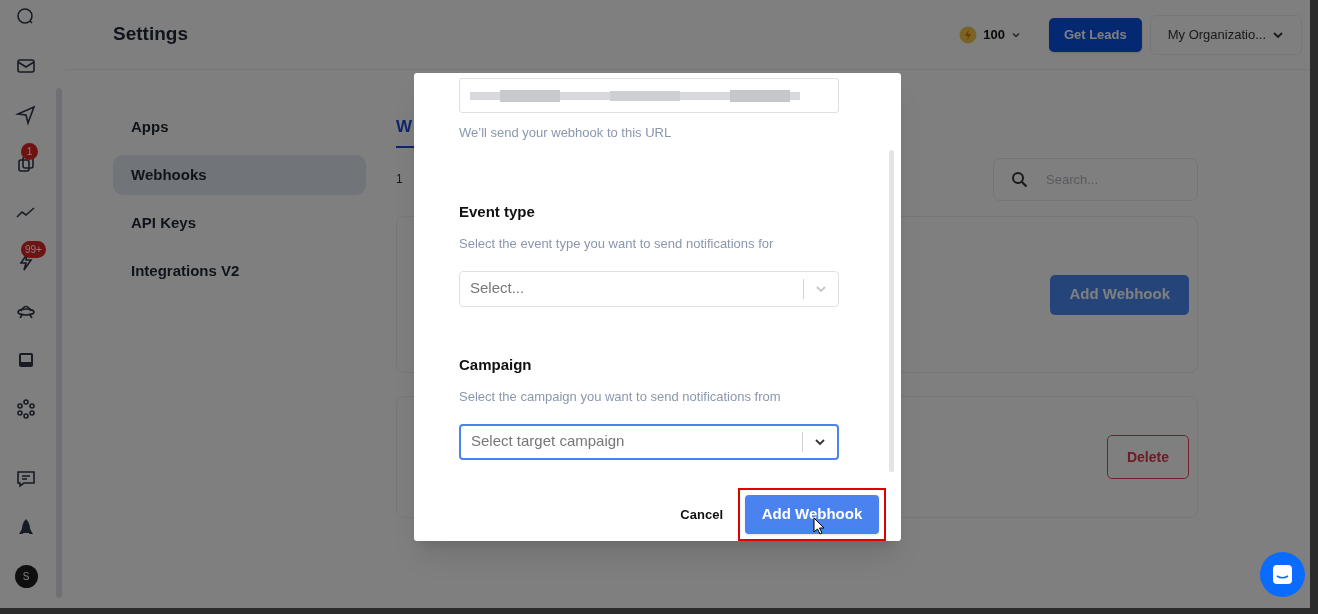 The width and height of the screenshot is (1318, 614). I want to click on credits-count: 100, so click(994, 34).